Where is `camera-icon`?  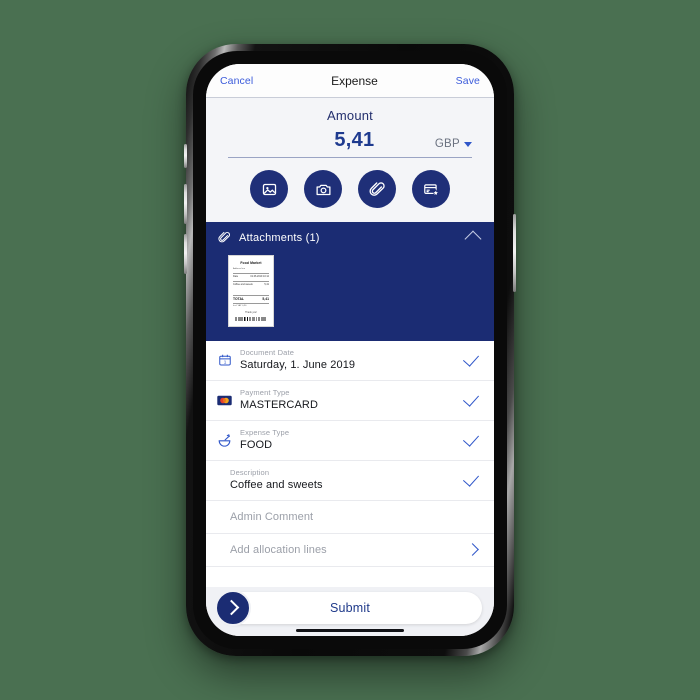 camera-icon is located at coordinates (323, 189).